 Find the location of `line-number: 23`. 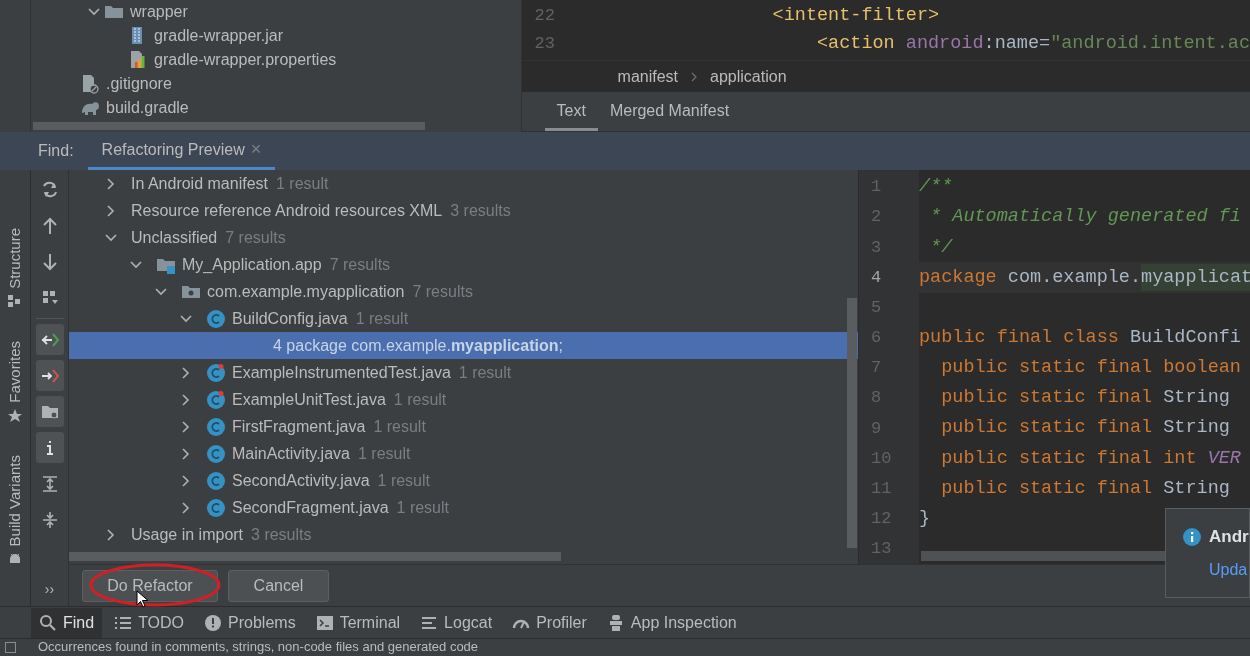

line-number: 23 is located at coordinates (544, 44).